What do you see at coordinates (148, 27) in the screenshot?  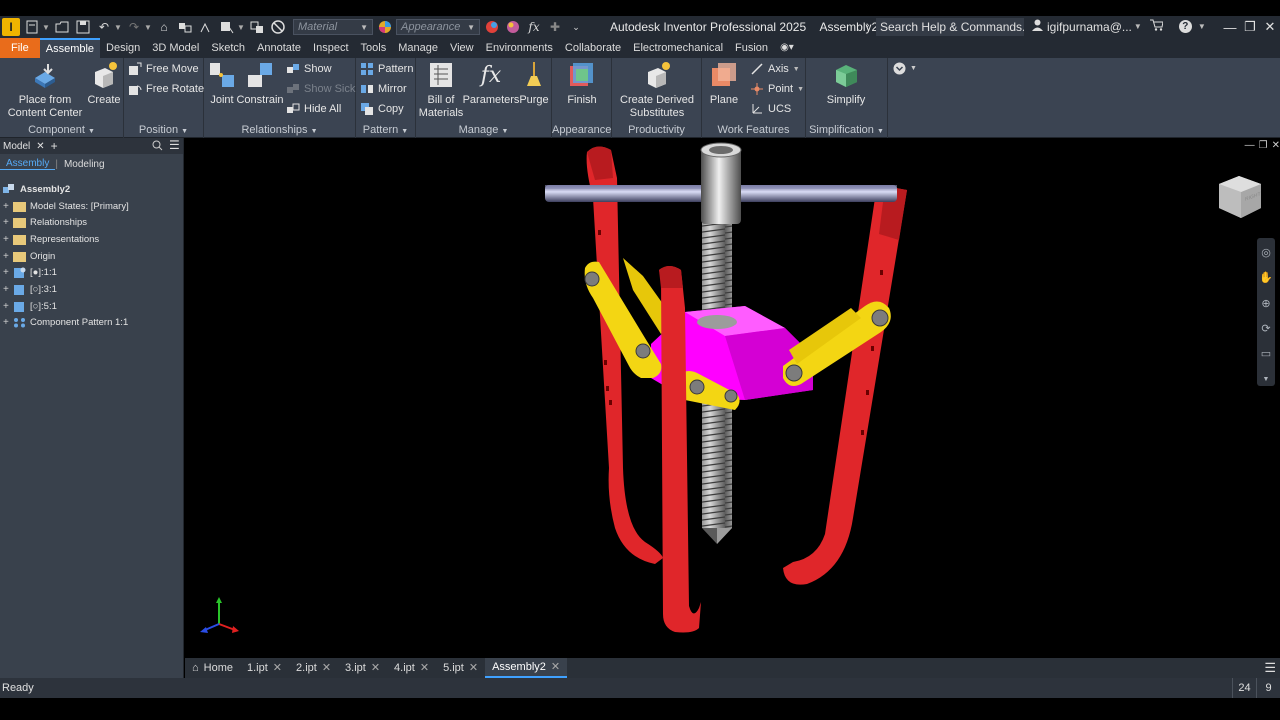 I see `redo-caret-icon: ▼` at bounding box center [148, 27].